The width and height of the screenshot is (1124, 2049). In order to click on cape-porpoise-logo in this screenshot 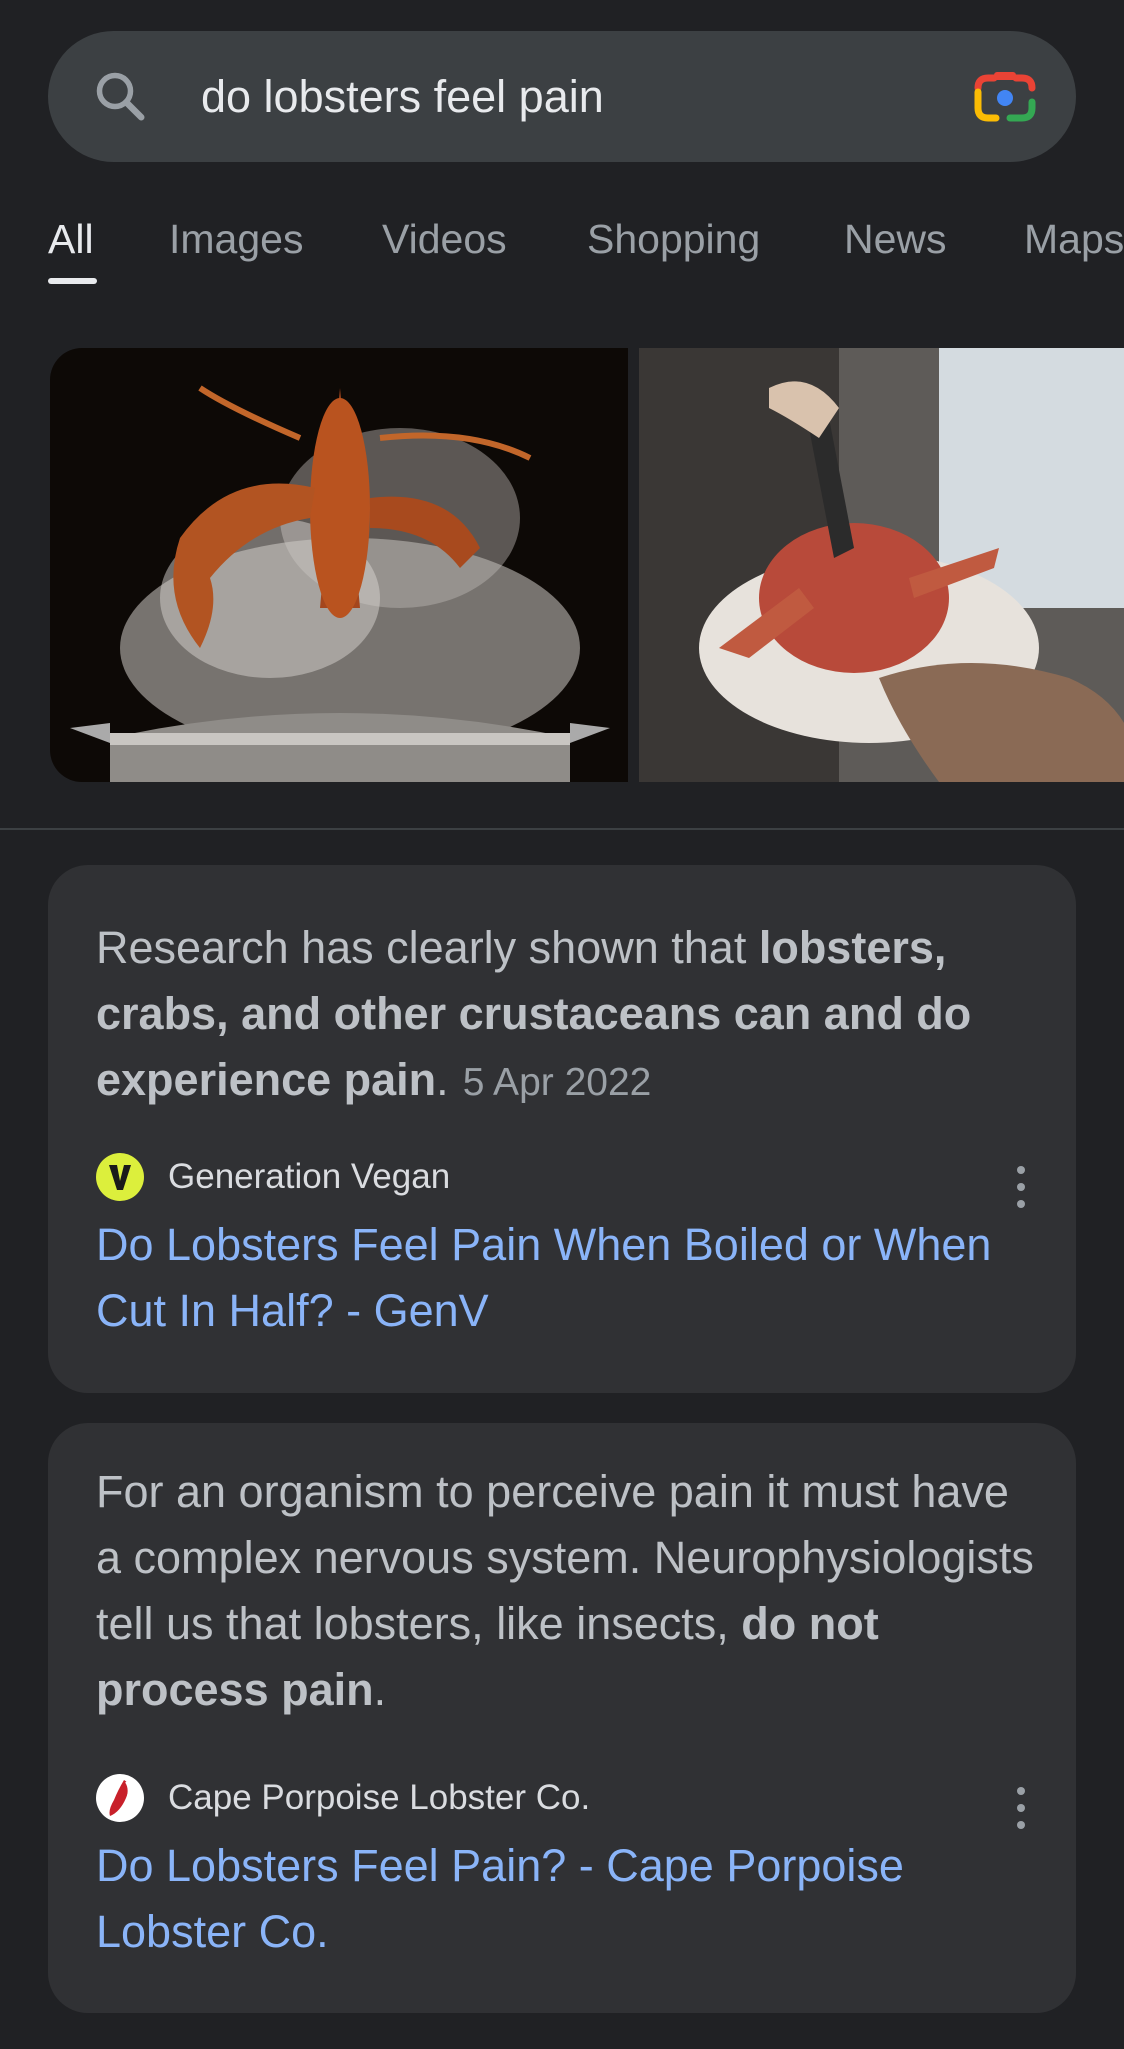, I will do `click(120, 1798)`.